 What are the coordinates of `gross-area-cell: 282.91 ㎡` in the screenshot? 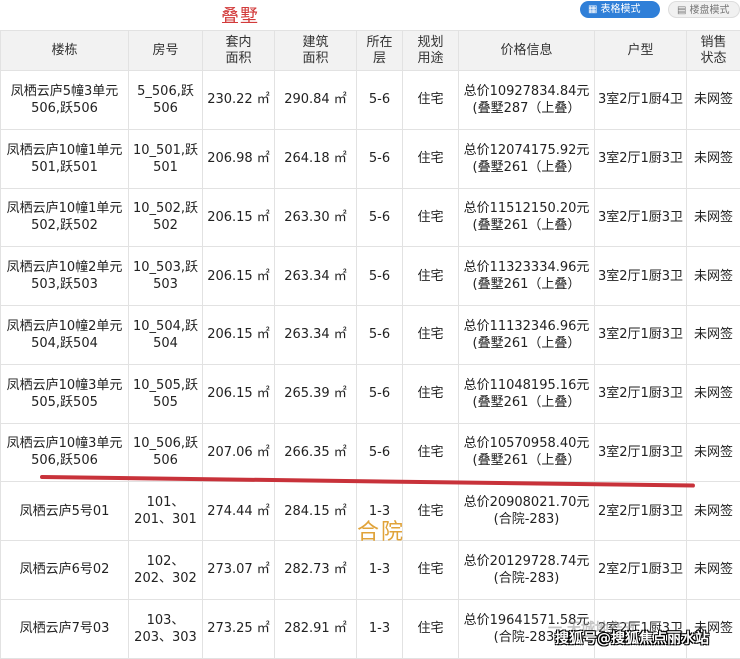 It's located at (316, 628).